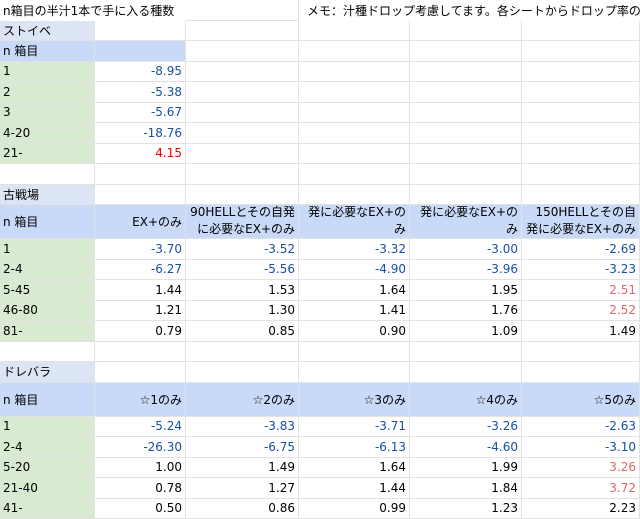 The image size is (640, 519). Describe the element at coordinates (466, 249) in the screenshot. I see `value-cell: -3.00` at that location.